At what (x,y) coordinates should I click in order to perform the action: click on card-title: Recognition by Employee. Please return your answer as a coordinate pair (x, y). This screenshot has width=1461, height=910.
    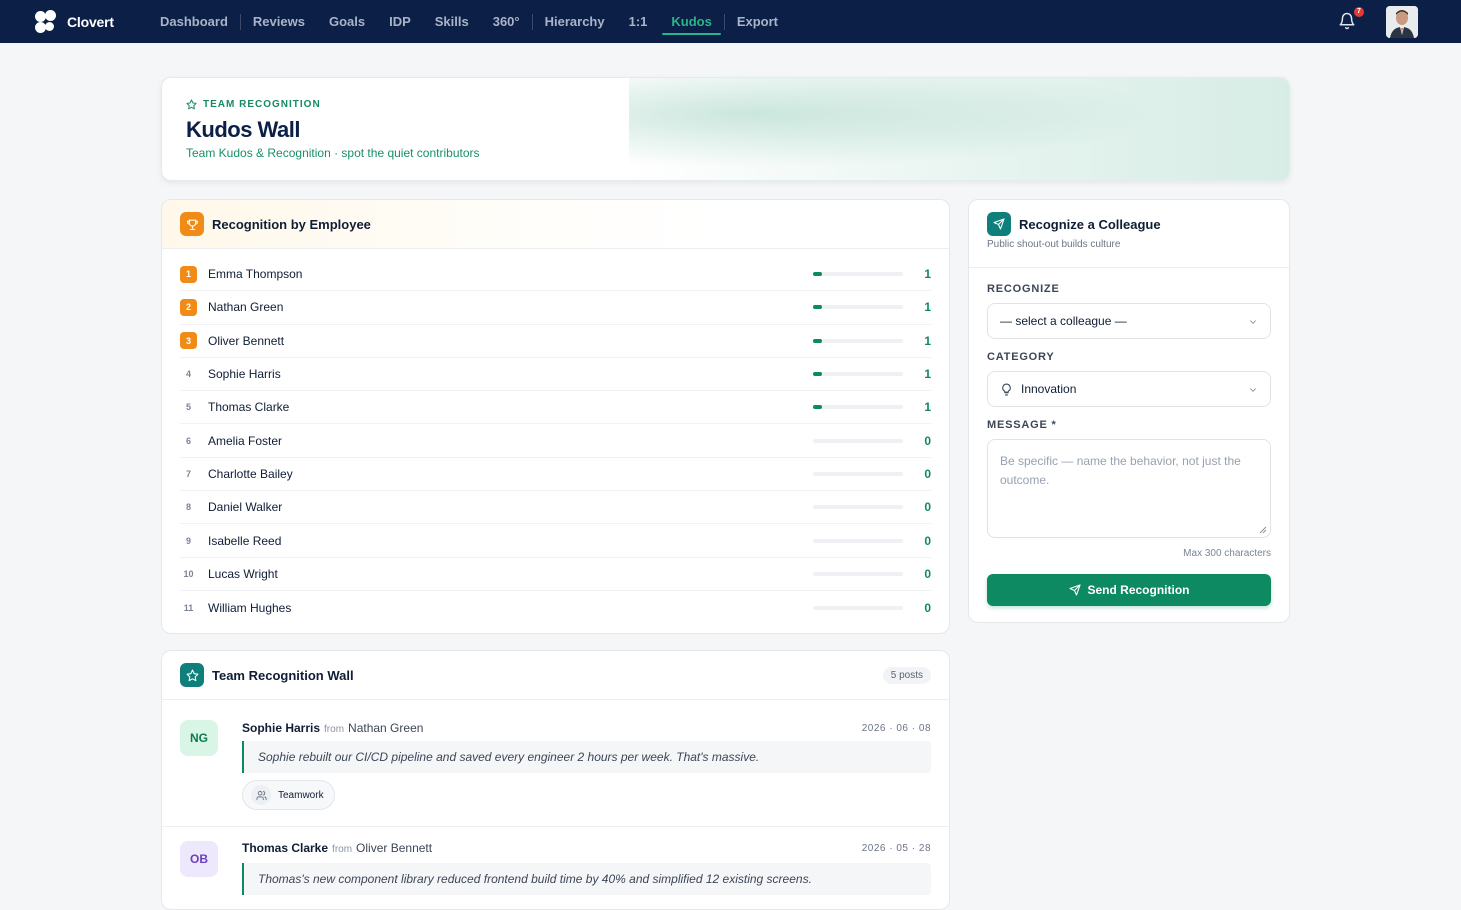
    Looking at the image, I should click on (291, 224).